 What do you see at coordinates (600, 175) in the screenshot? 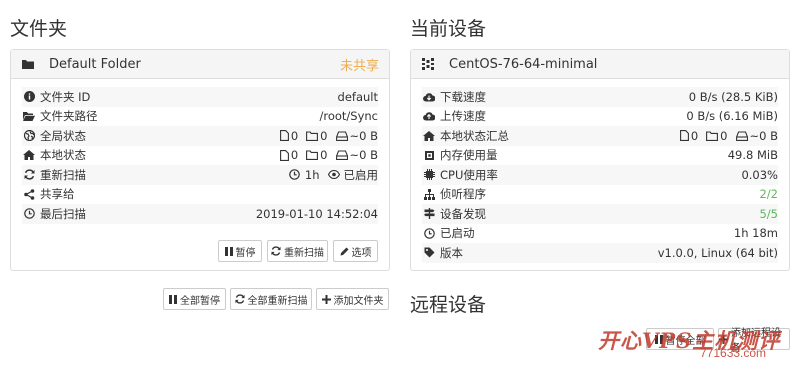
I see `device-row-cpu: CPU使用率 0.03%` at bounding box center [600, 175].